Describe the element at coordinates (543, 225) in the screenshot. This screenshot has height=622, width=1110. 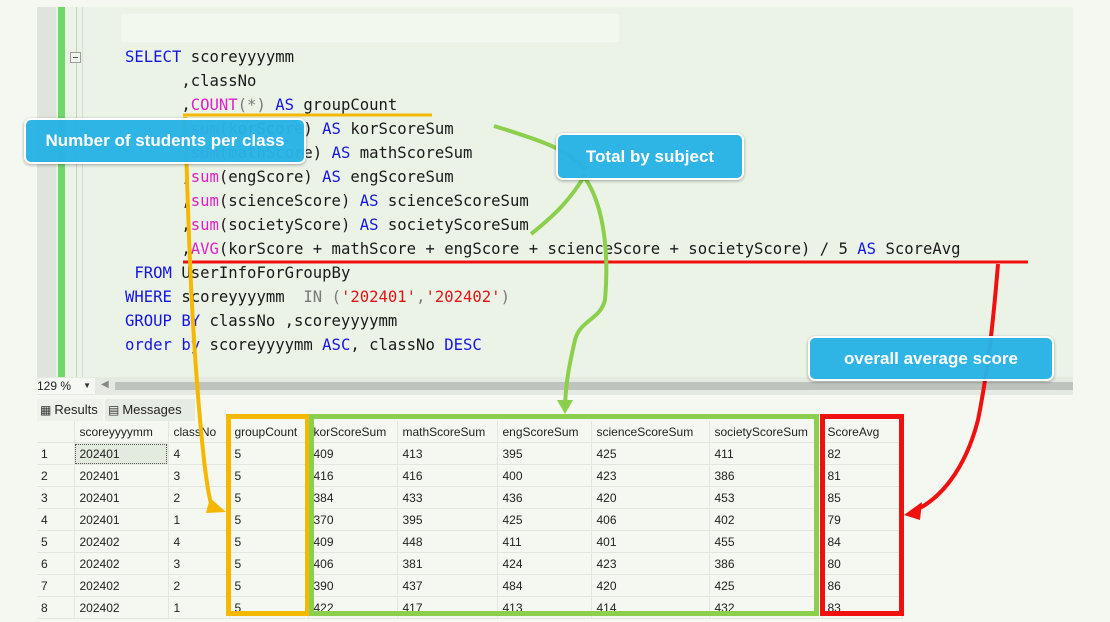
I see `code-line: ,sum(societyScore) AS societyScoreSum` at that location.